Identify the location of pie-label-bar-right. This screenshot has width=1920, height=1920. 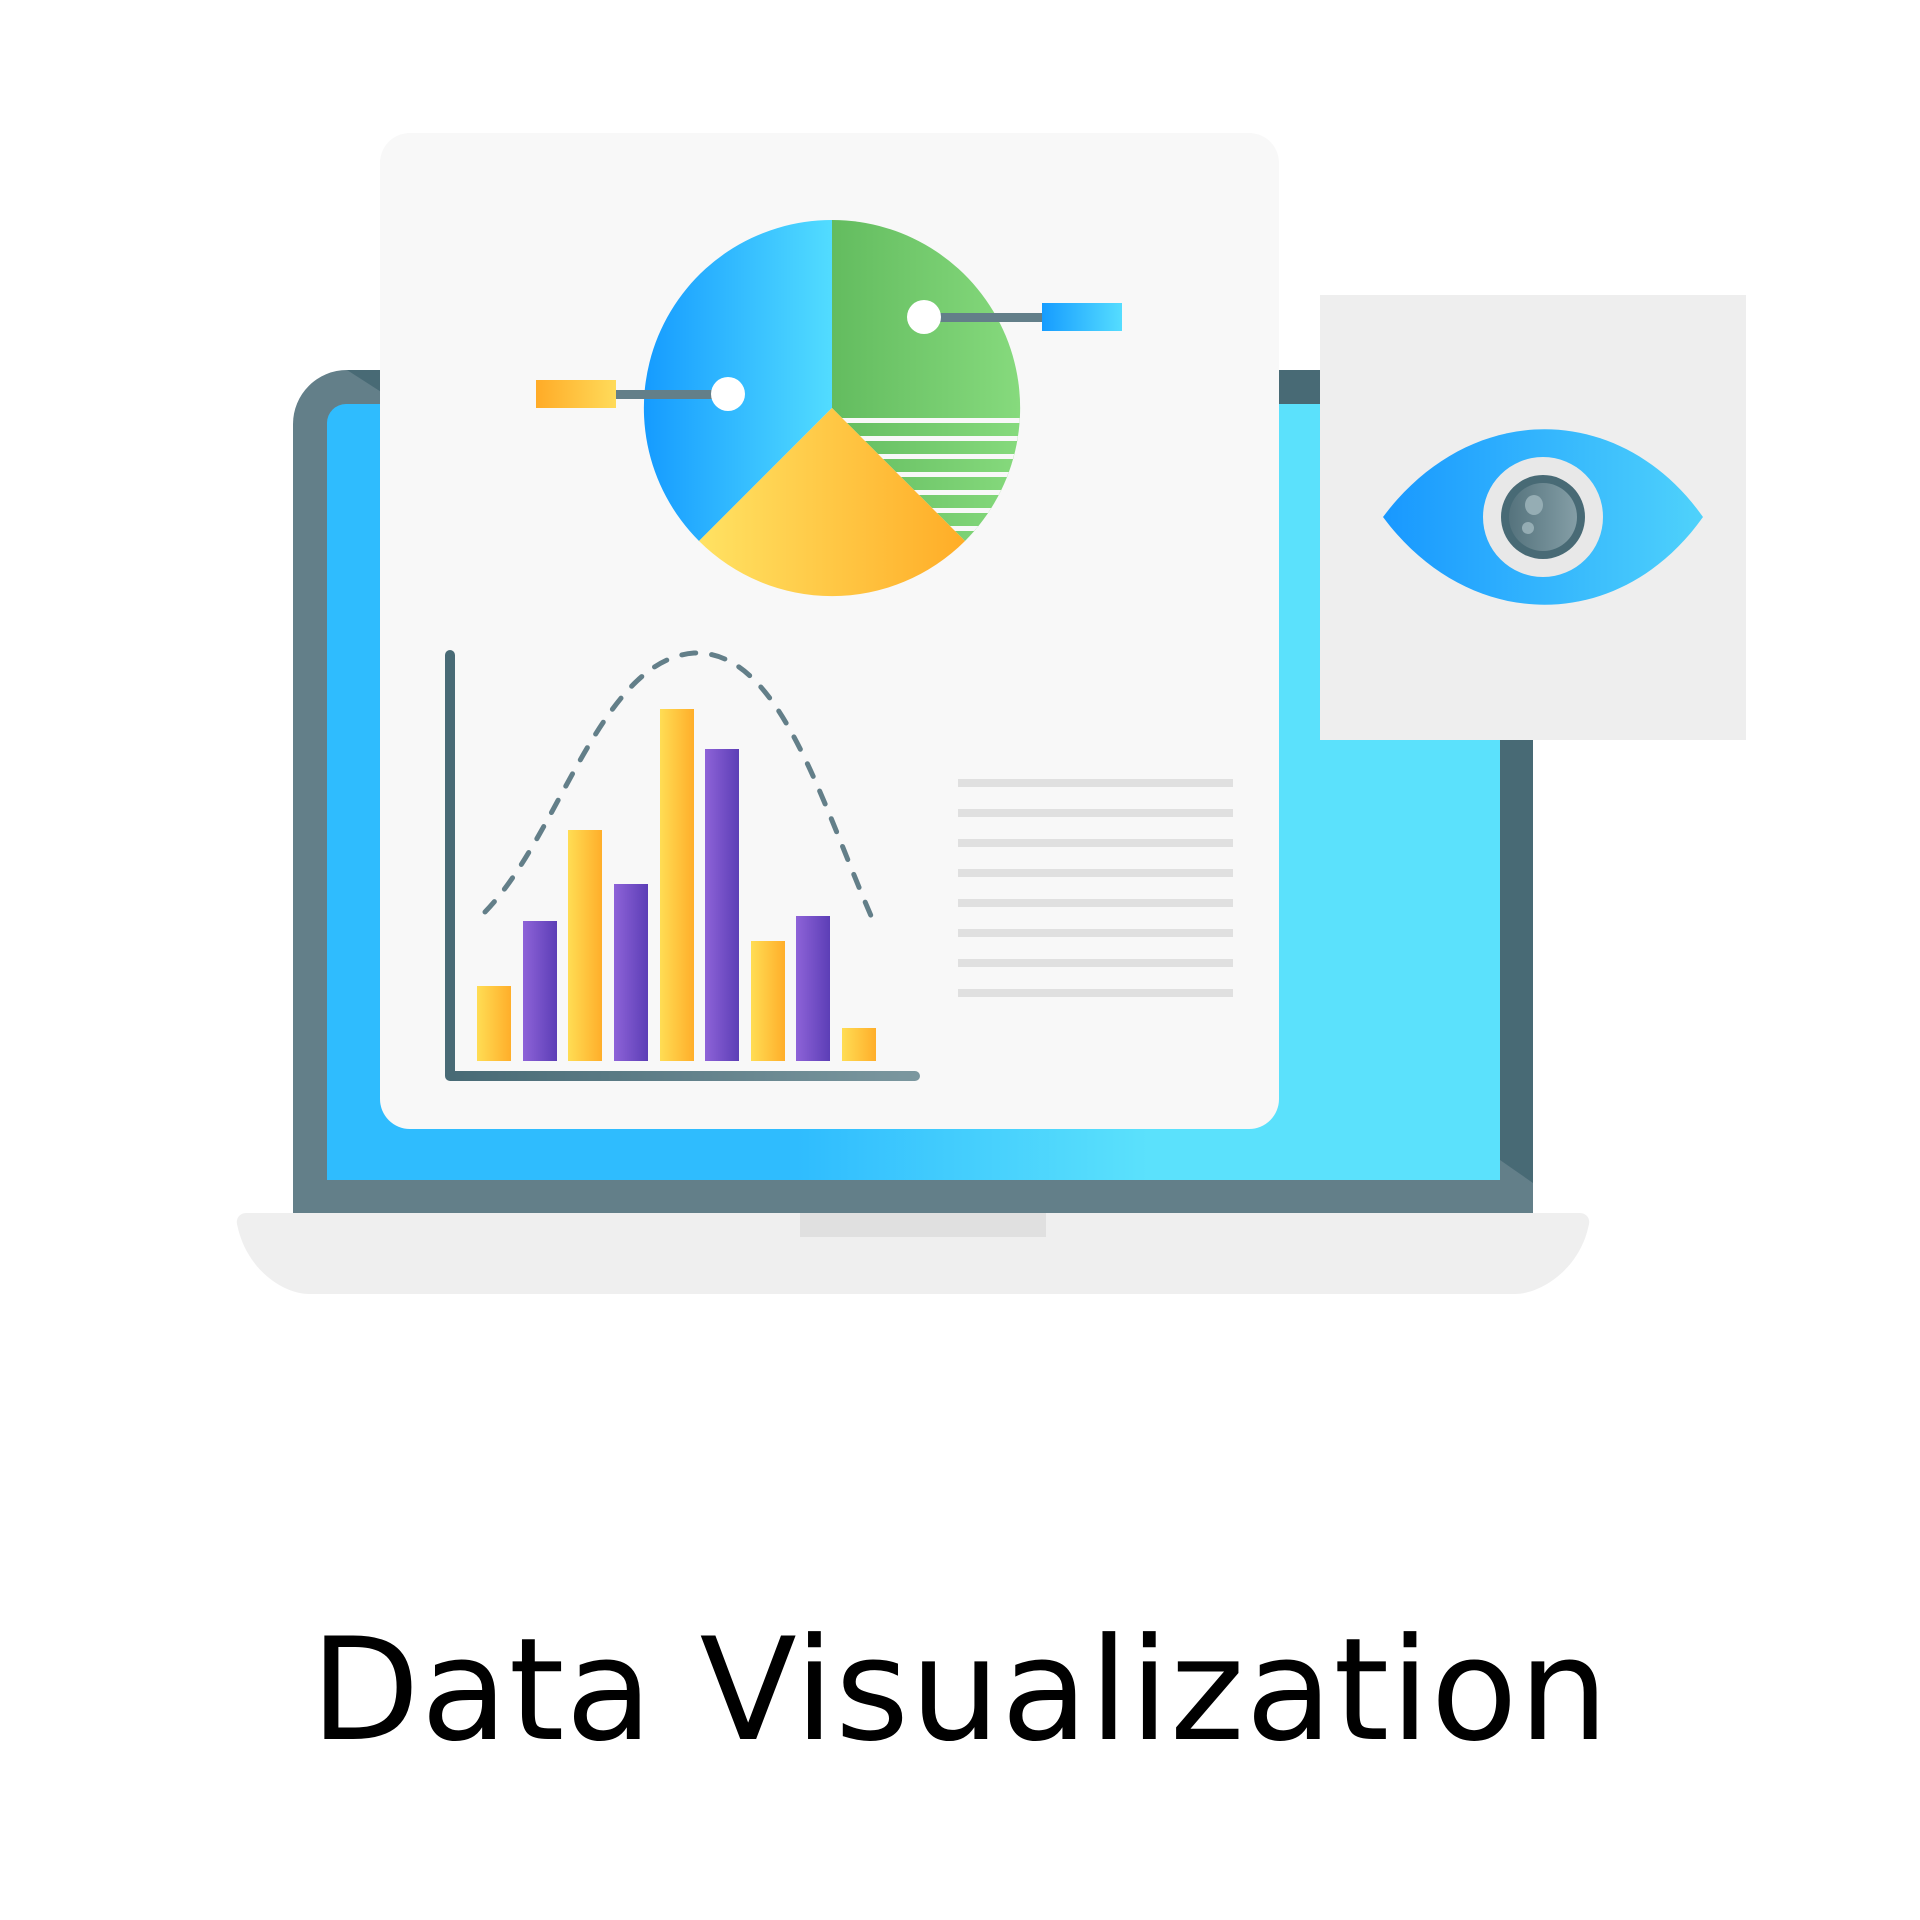
(1082, 317).